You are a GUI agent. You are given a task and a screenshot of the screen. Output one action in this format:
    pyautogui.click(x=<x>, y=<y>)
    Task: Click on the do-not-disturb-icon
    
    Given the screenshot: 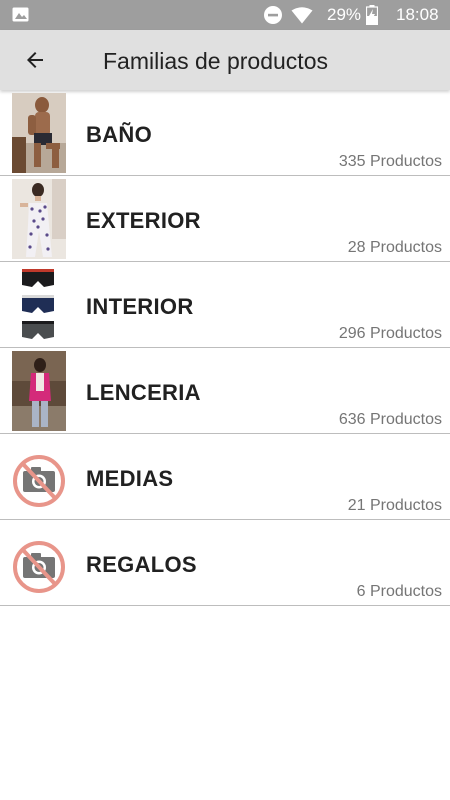 What is the action you would take?
    pyautogui.click(x=273, y=15)
    